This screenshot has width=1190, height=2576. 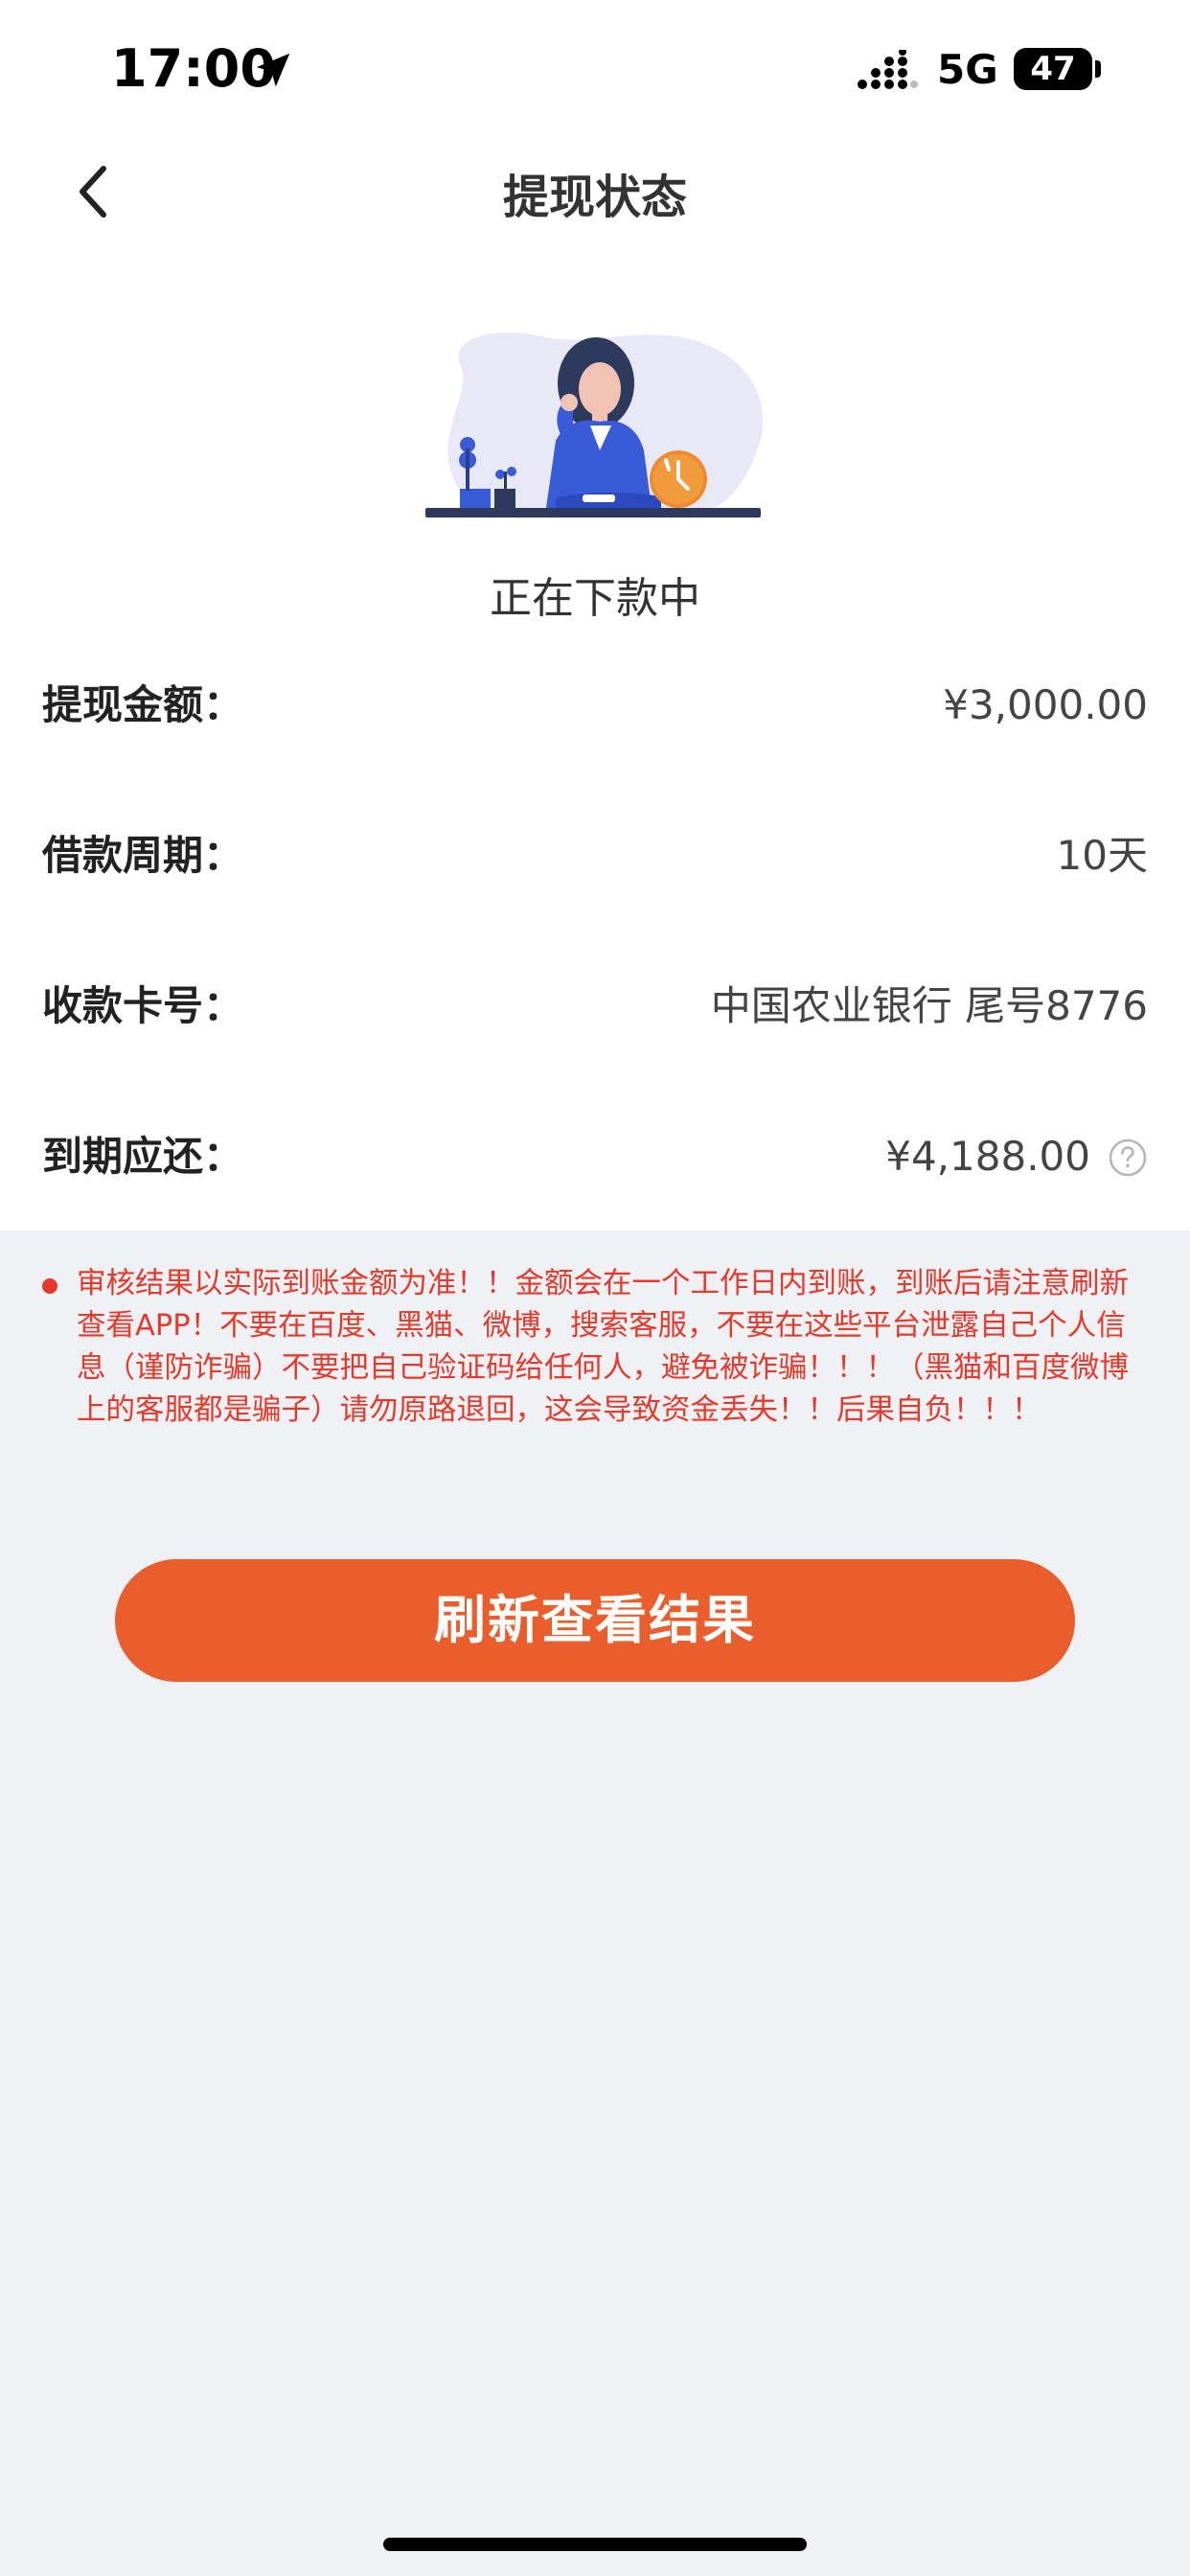 What do you see at coordinates (595, 855) in the screenshot?
I see `info-row-period: 借款周期： 10天` at bounding box center [595, 855].